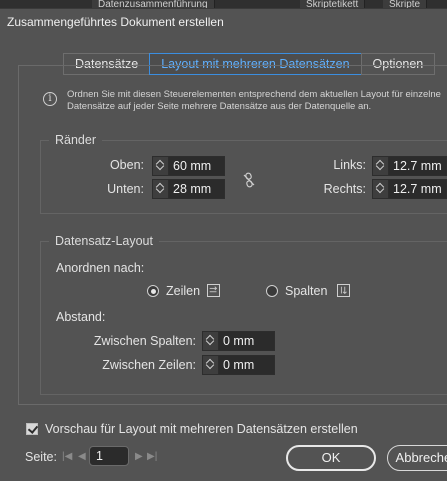 Image resolution: width=447 pixels, height=481 pixels. What do you see at coordinates (152, 456) in the screenshot?
I see `last-page-icon: ▶|` at bounding box center [152, 456].